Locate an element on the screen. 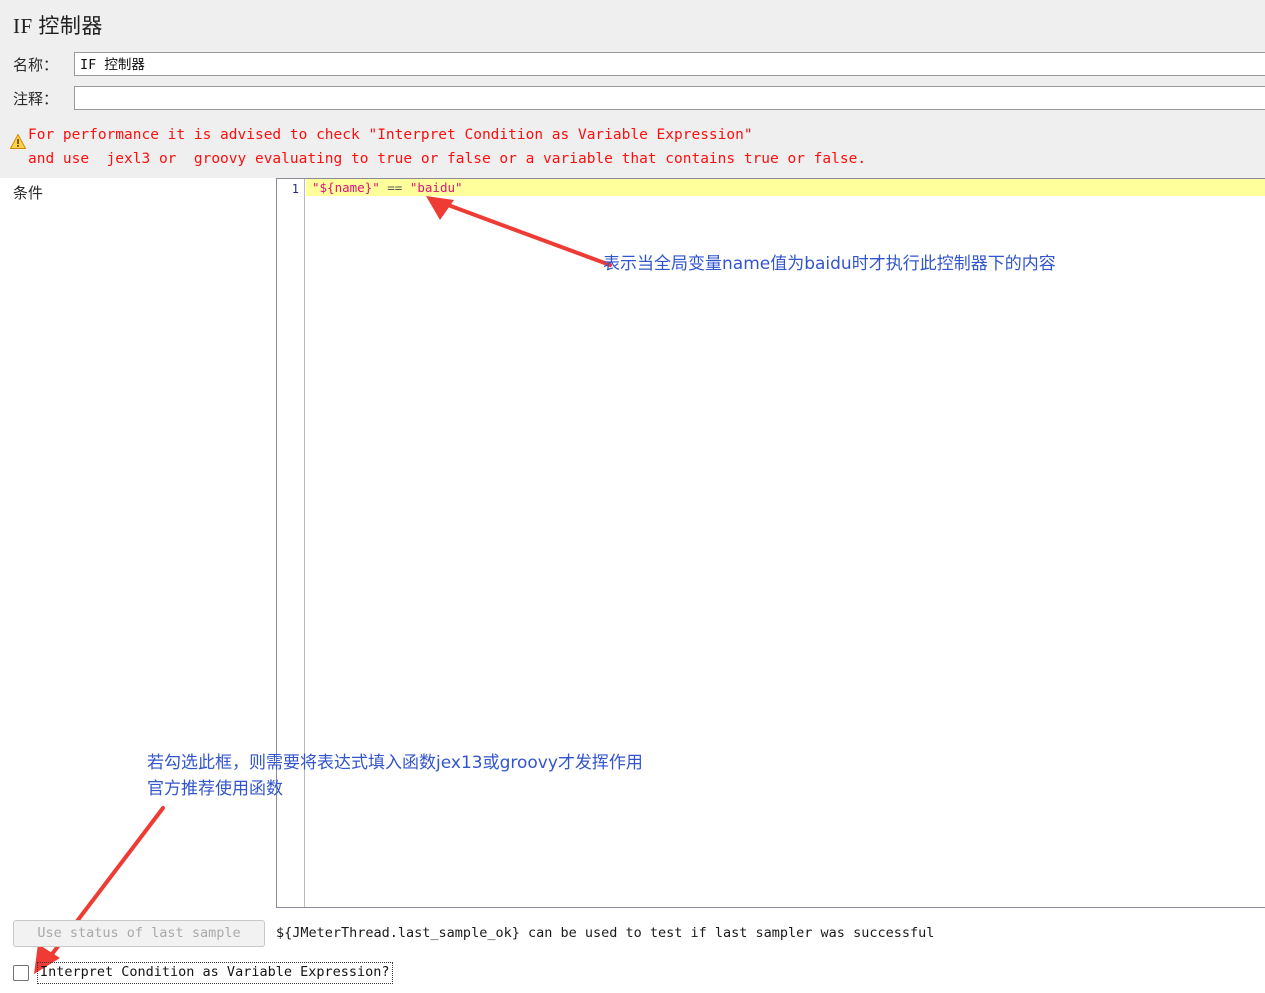 This screenshot has height=993, width=1265. comment-label: 注释： is located at coordinates (36, 100).